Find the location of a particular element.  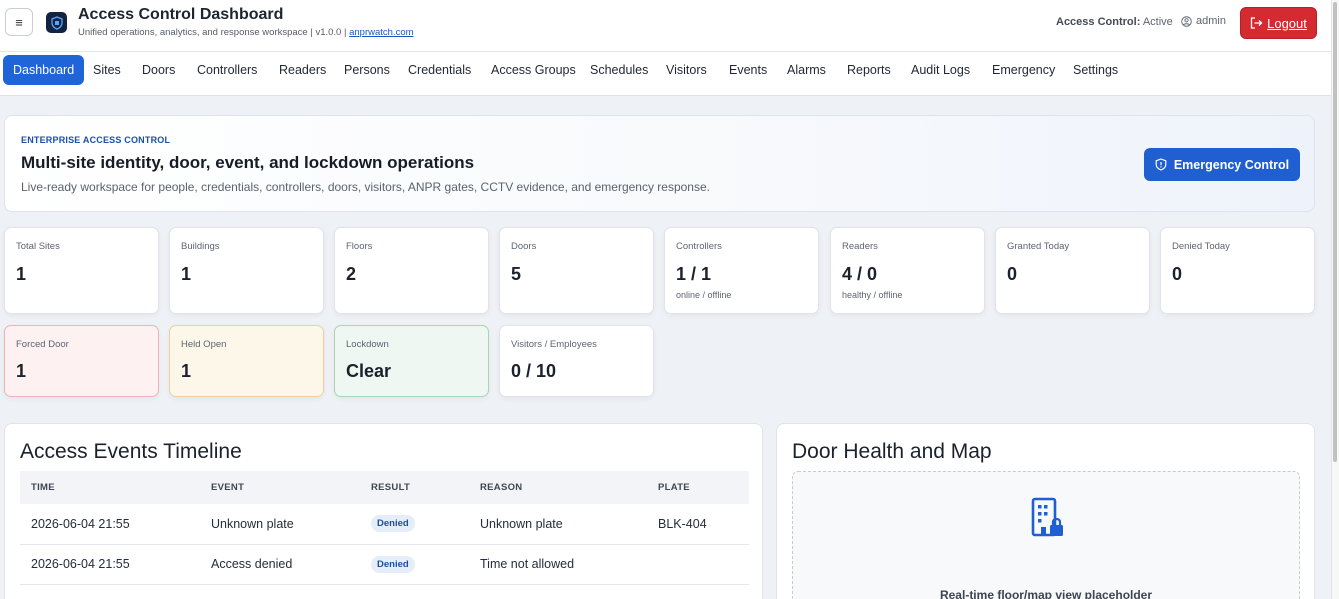

cell-reason: Unknown plate is located at coordinates (558, 524).